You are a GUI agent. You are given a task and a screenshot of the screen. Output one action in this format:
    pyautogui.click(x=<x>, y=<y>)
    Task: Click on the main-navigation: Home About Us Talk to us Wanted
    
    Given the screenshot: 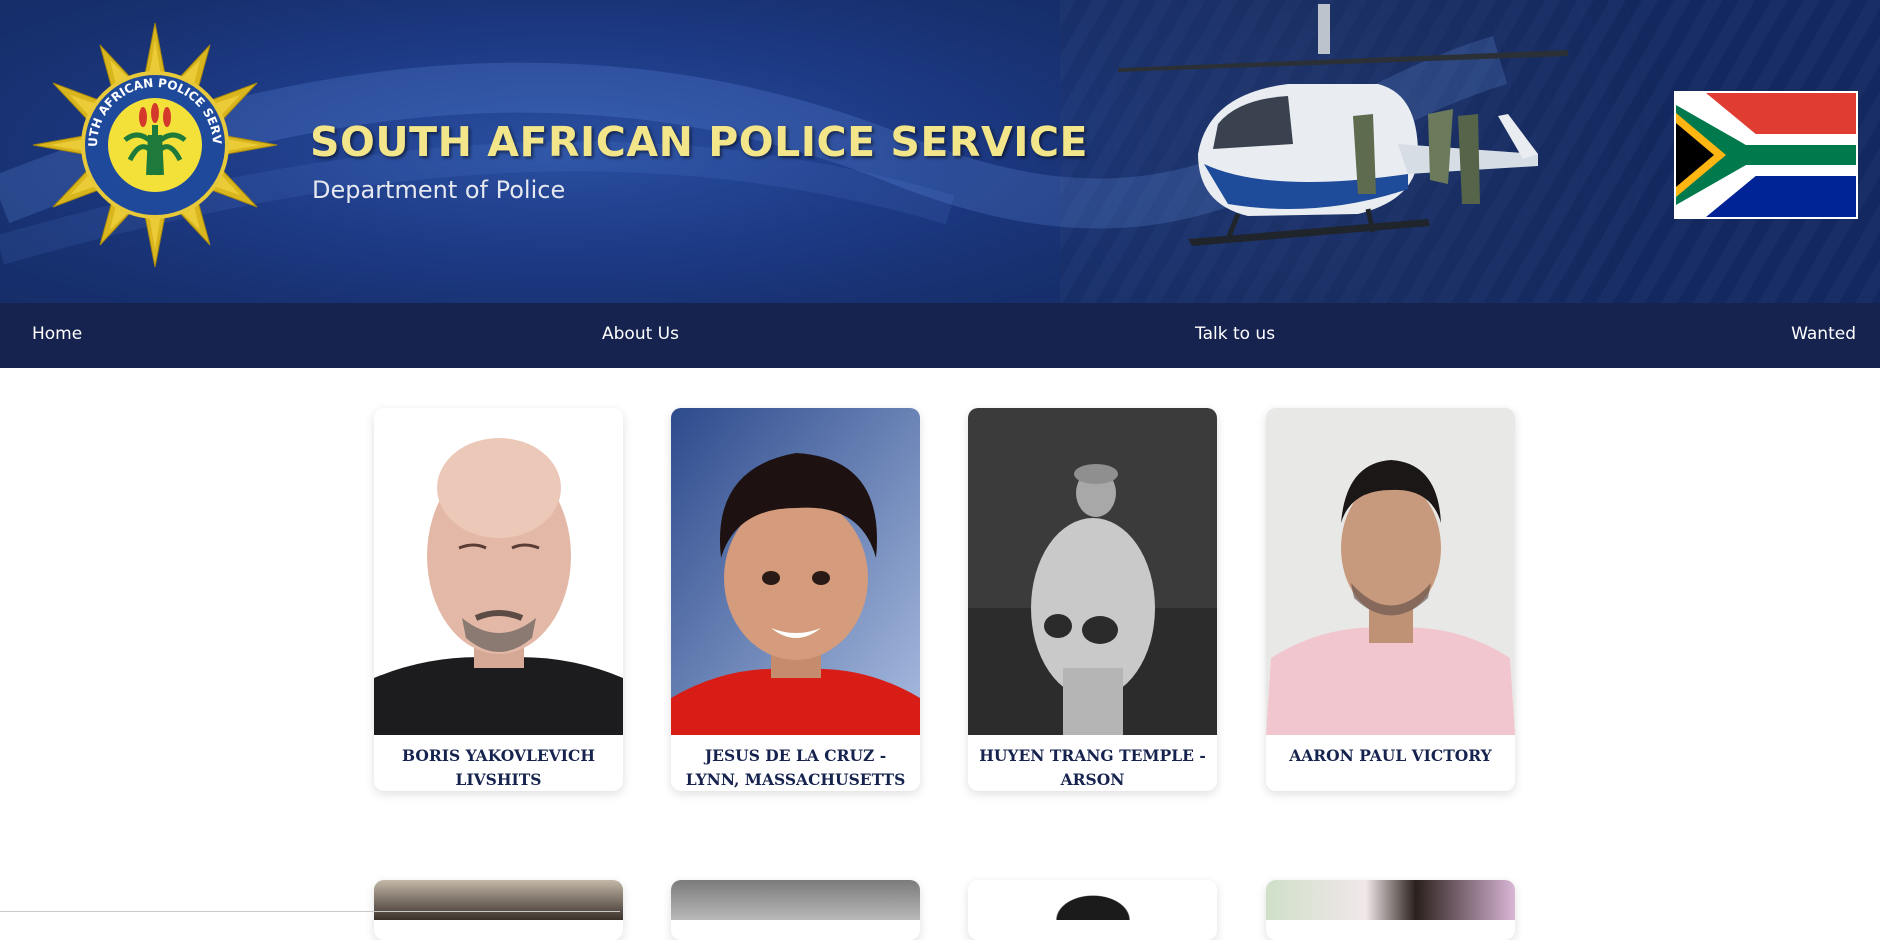 What is the action you would take?
    pyautogui.click(x=940, y=335)
    